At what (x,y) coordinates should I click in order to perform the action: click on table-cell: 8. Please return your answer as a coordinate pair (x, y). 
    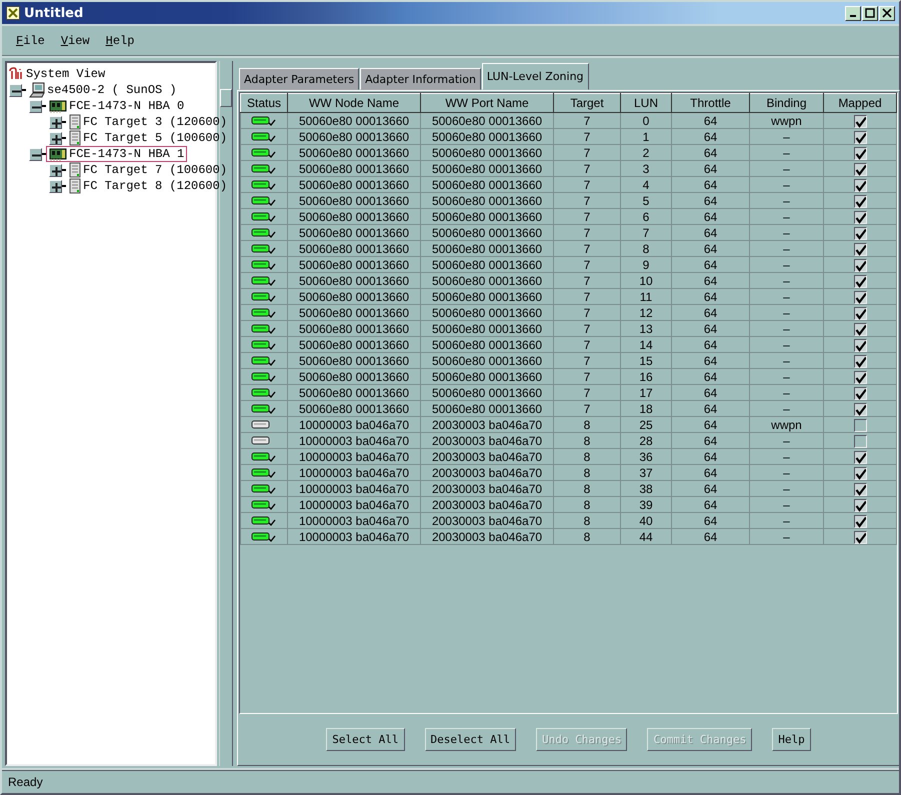
    Looking at the image, I should click on (587, 456).